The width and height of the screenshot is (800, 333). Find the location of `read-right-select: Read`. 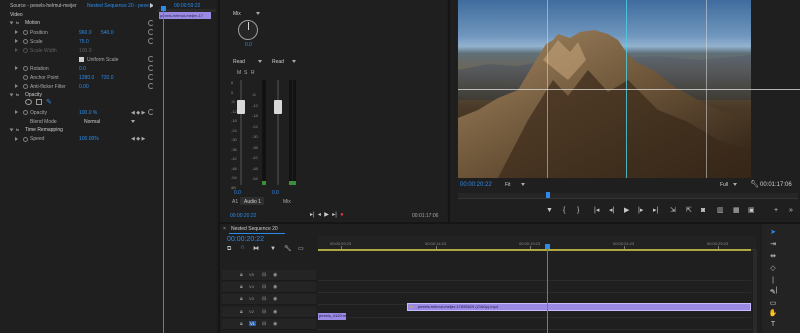

read-right-select: Read is located at coordinates (278, 62).